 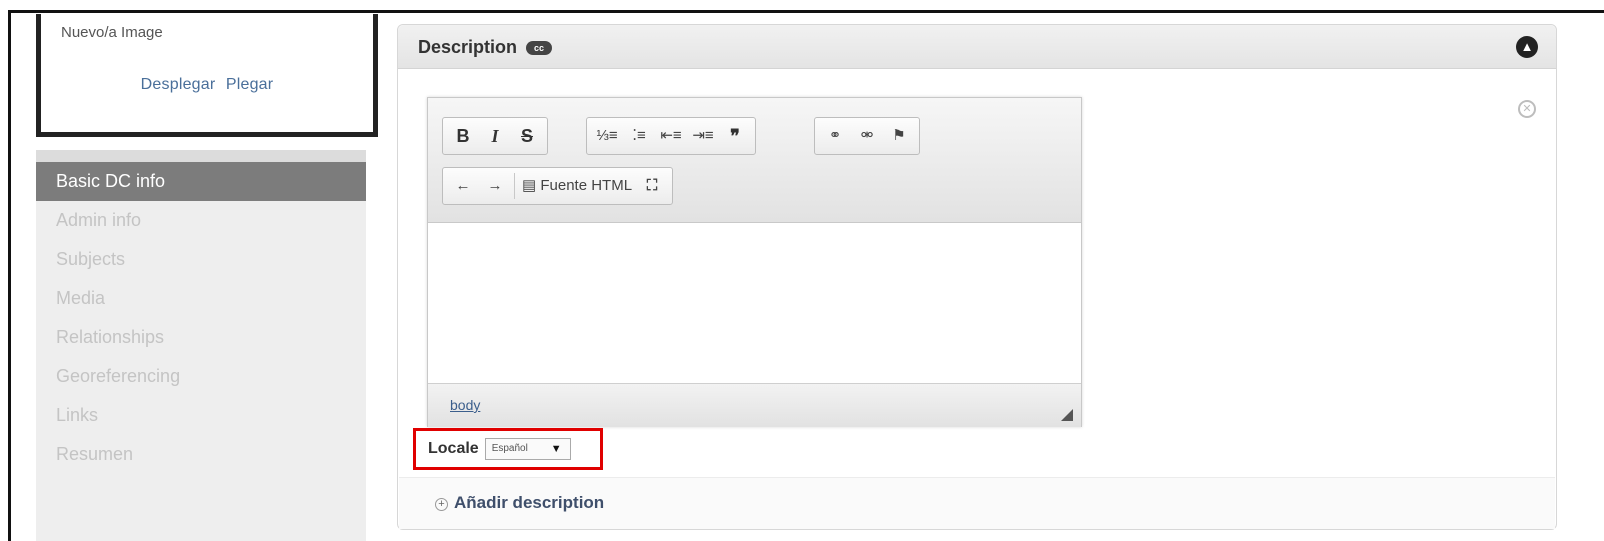 I want to click on tab-subjects: Subjects, so click(x=201, y=259).